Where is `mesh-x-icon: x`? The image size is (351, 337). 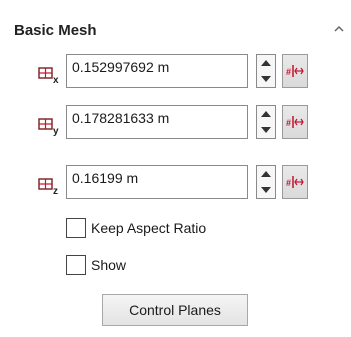 mesh-x-icon: x is located at coordinates (48, 76).